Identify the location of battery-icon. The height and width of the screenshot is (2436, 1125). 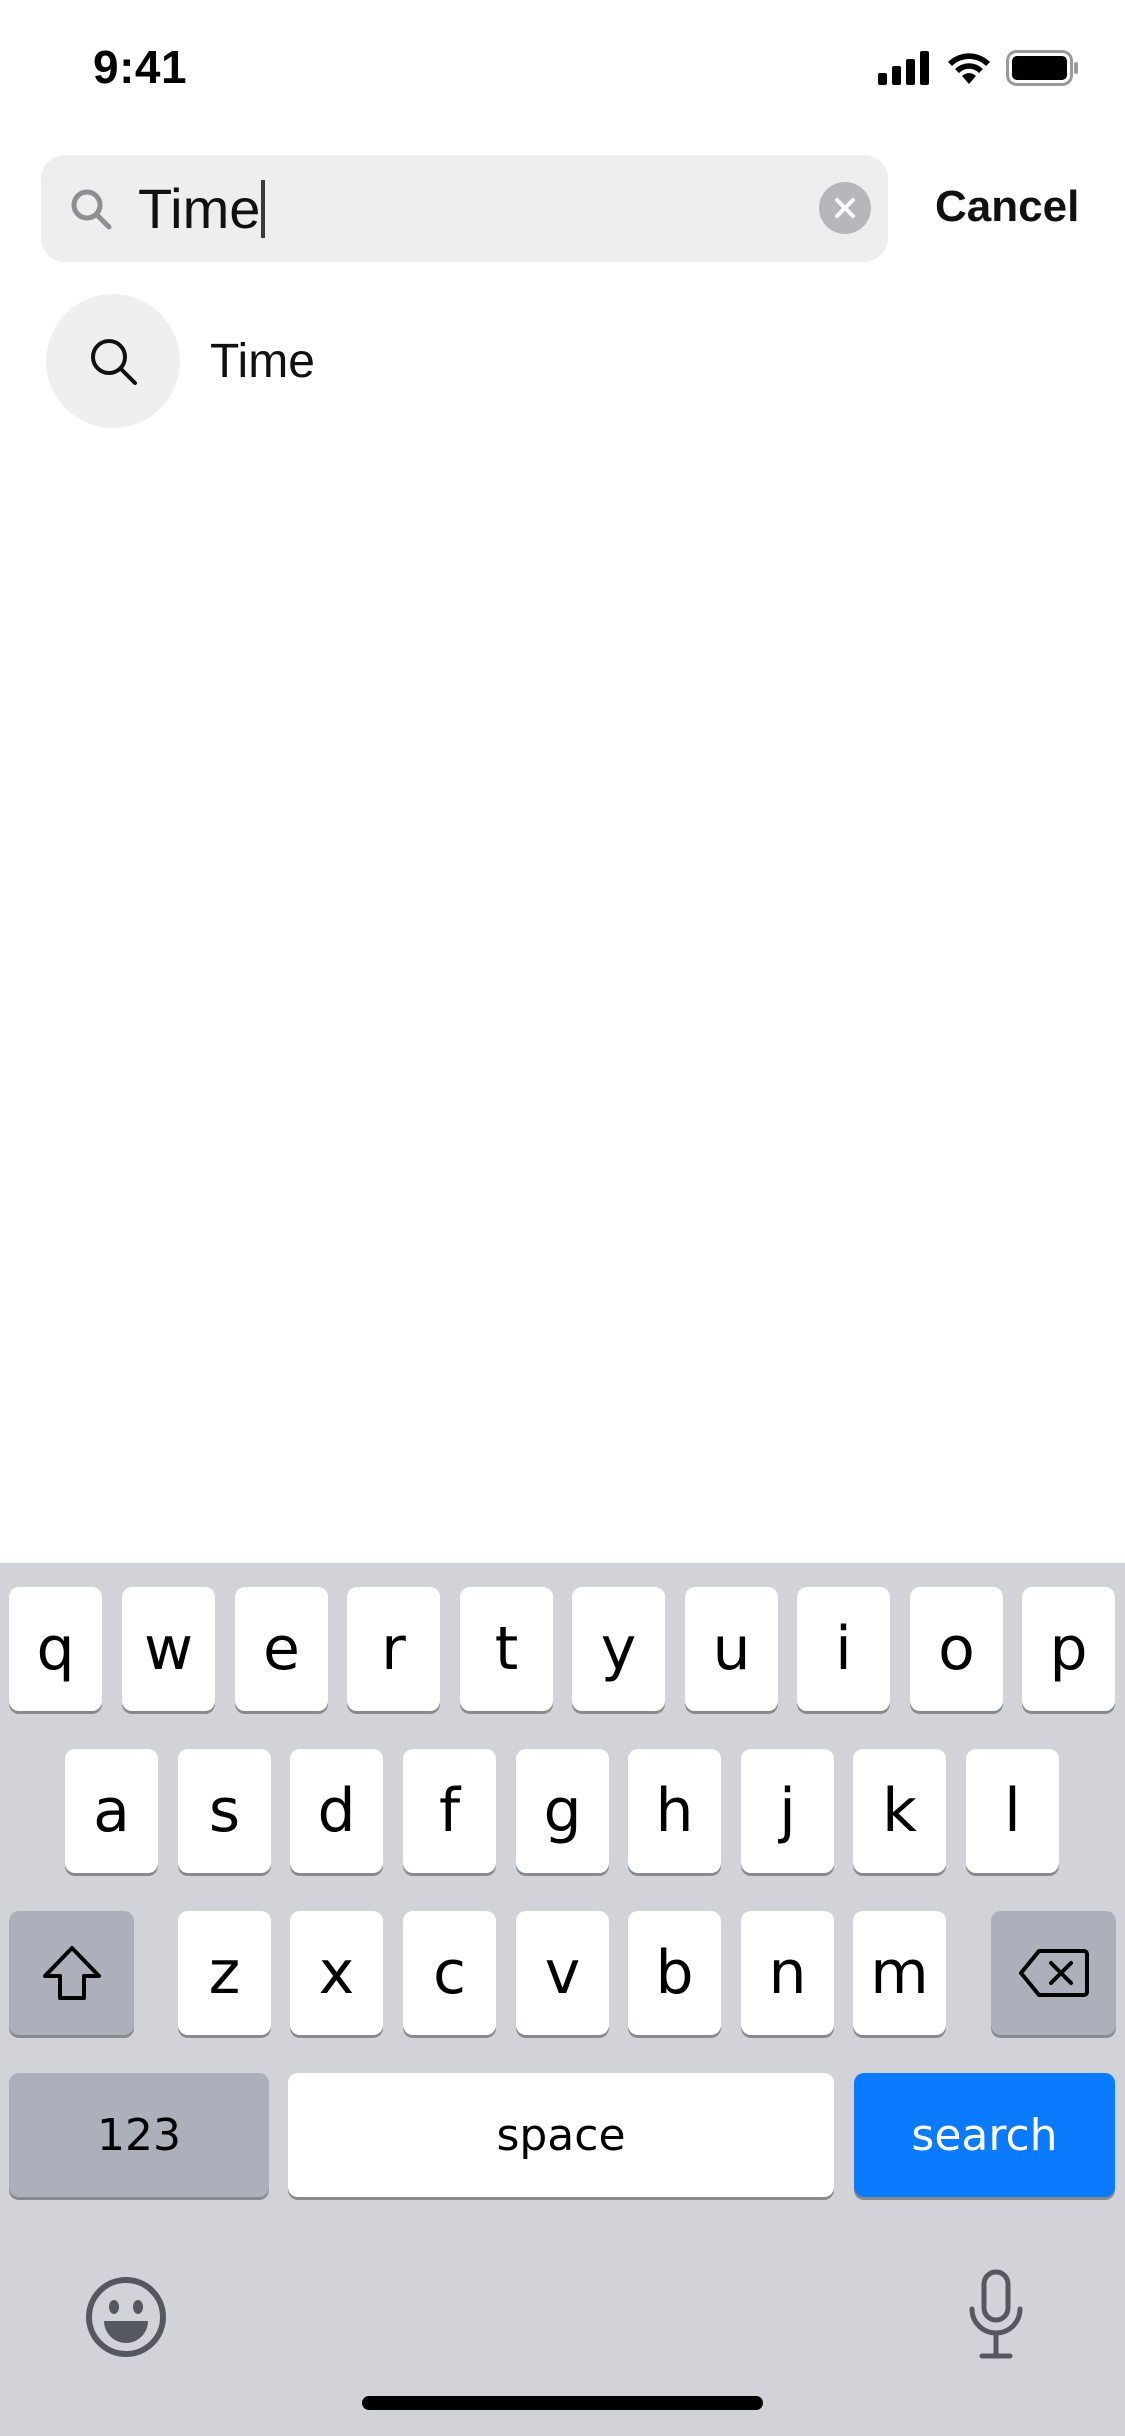
(1042, 68).